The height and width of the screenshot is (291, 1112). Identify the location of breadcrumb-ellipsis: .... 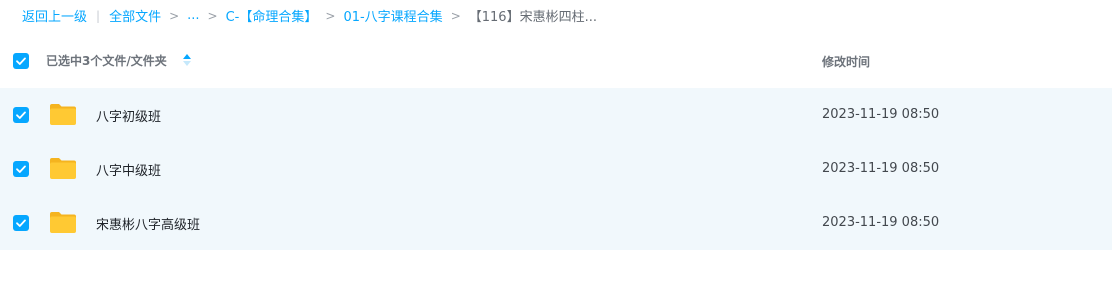
(193, 15).